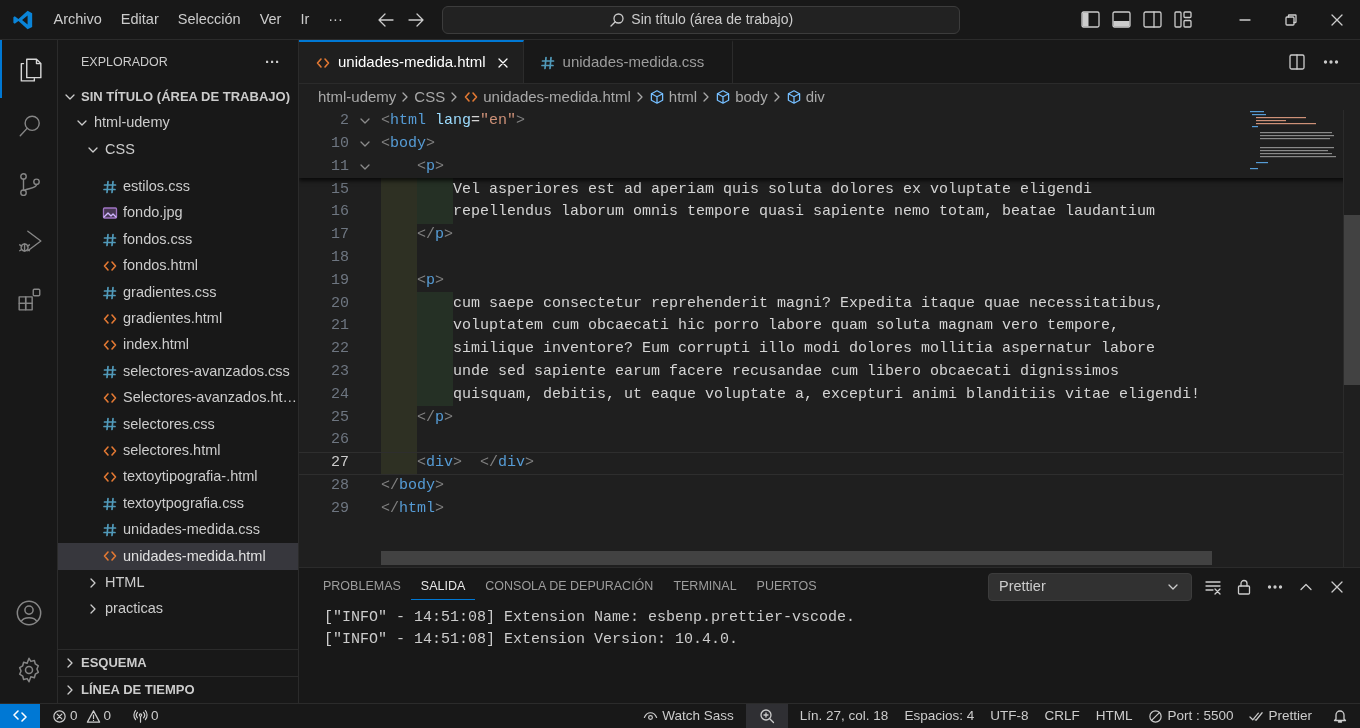 The width and height of the screenshot is (1360, 728). I want to click on line-number: 20, so click(339, 303).